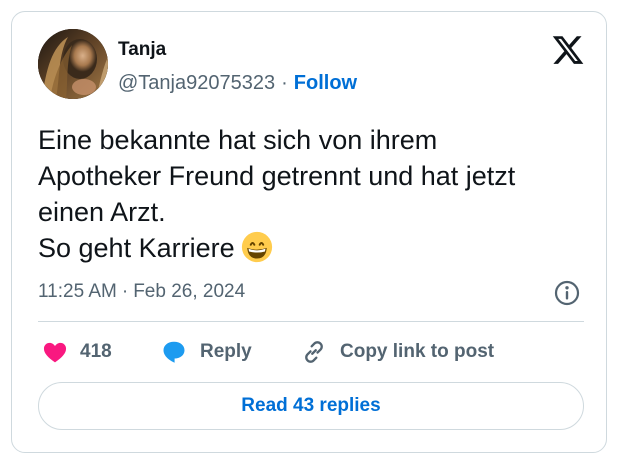 This screenshot has height=466, width=620. I want to click on reply-bubble-icon, so click(174, 352).